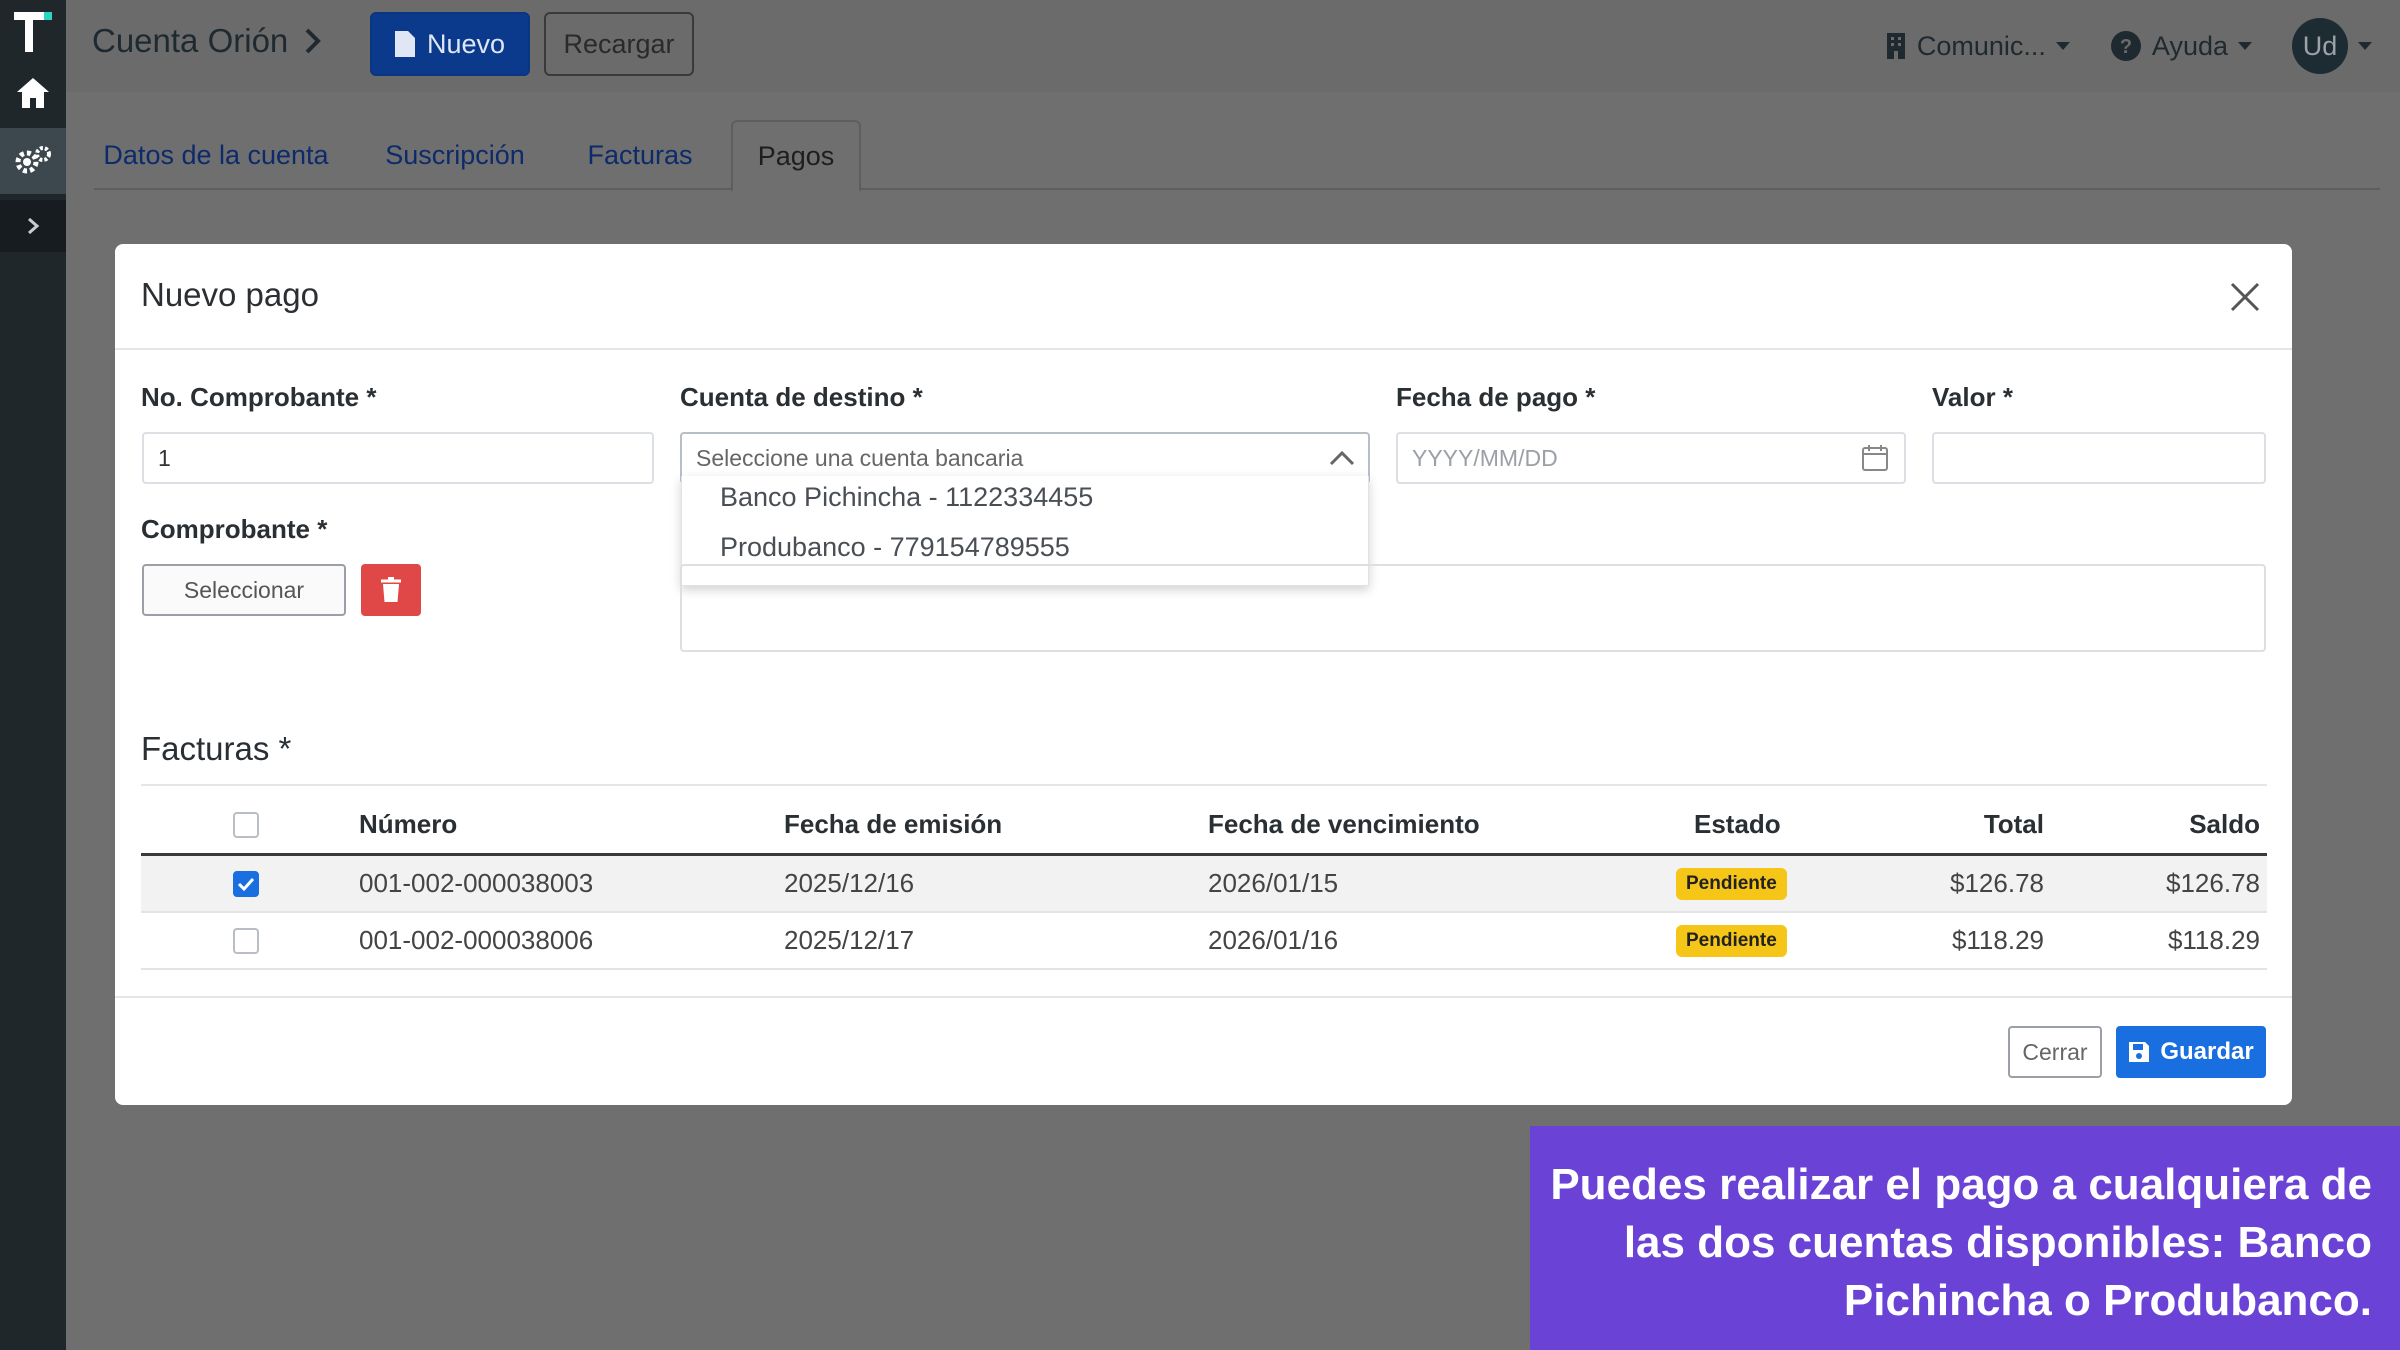  I want to click on help-icon: ?, so click(2125, 46).